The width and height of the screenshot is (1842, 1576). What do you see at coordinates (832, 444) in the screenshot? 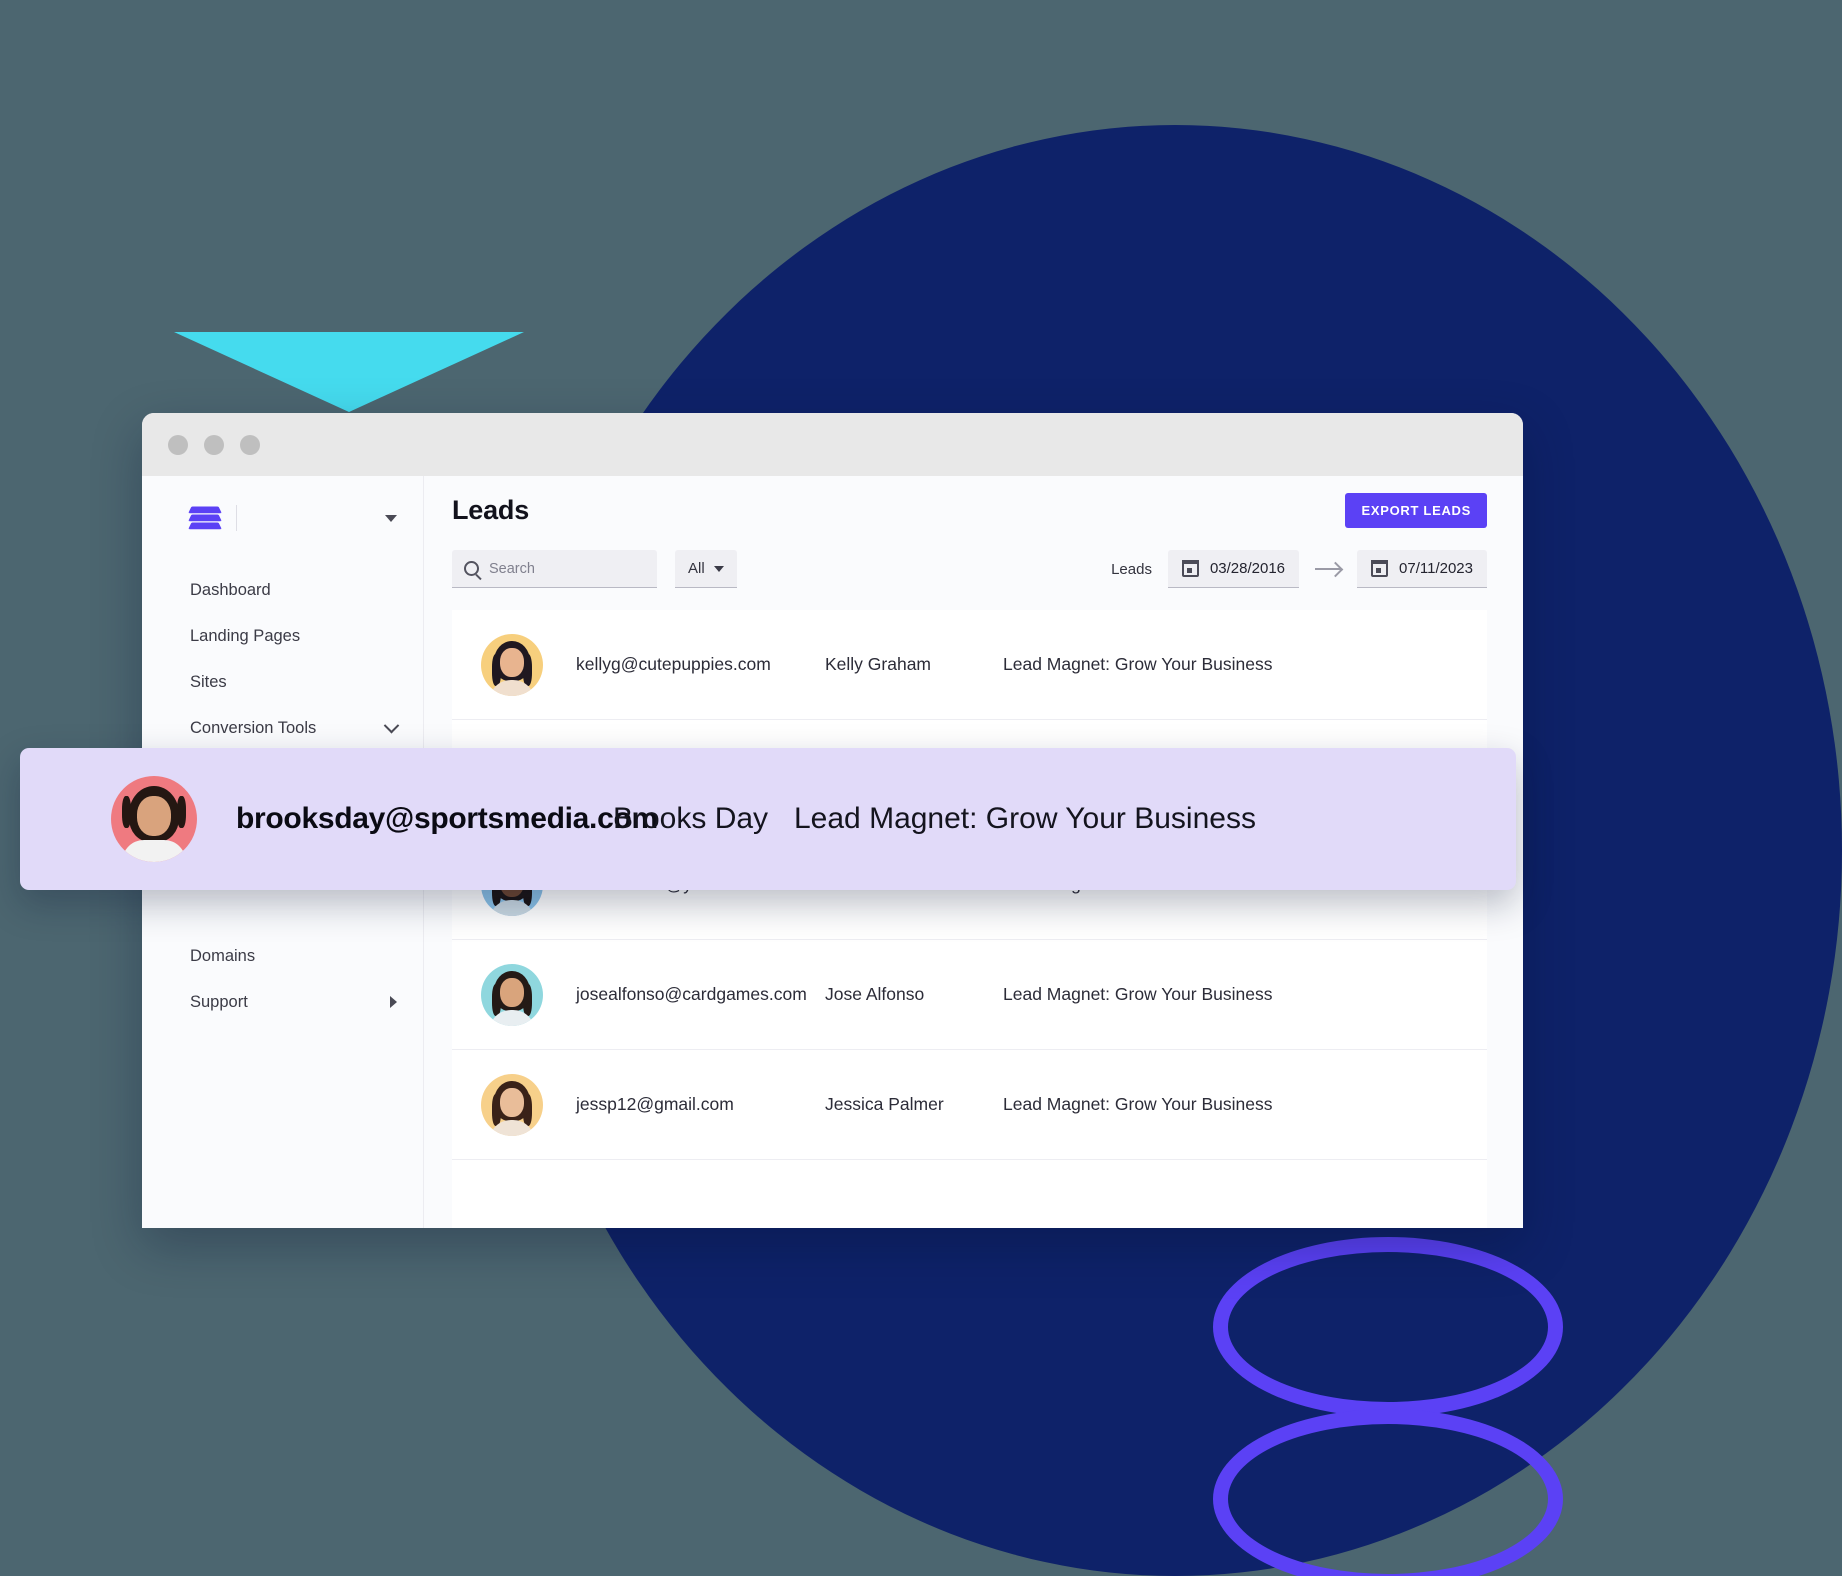
I see `window-titlebar` at bounding box center [832, 444].